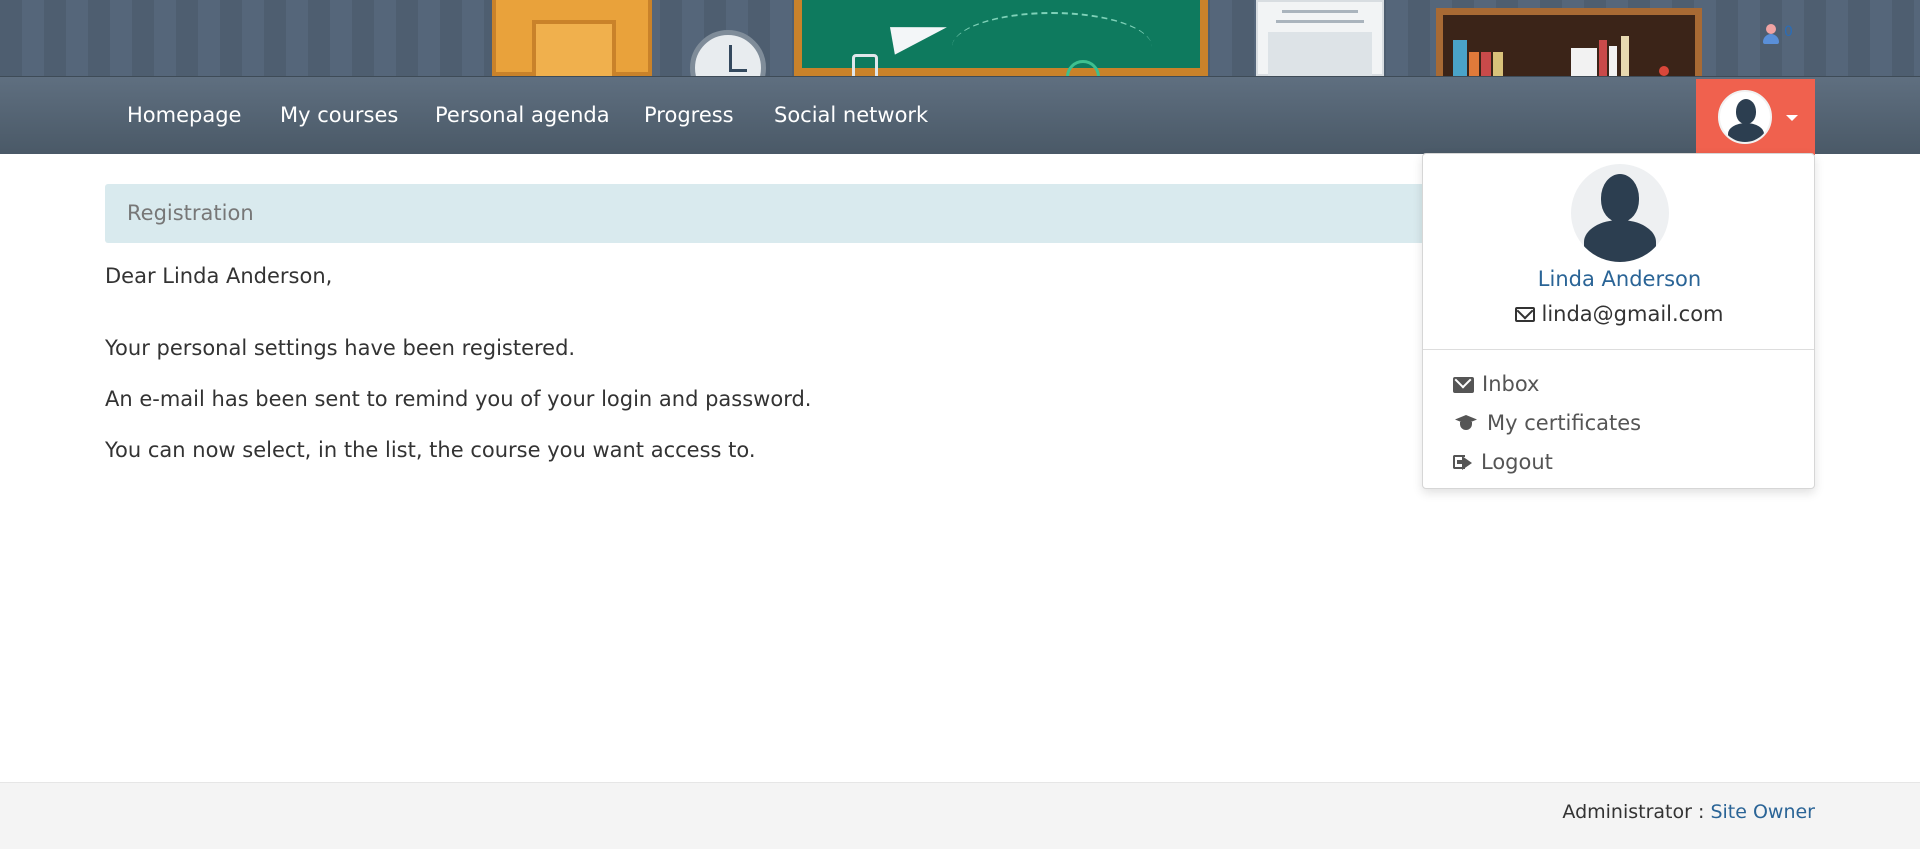  I want to click on header-banner: 0, so click(960, 38).